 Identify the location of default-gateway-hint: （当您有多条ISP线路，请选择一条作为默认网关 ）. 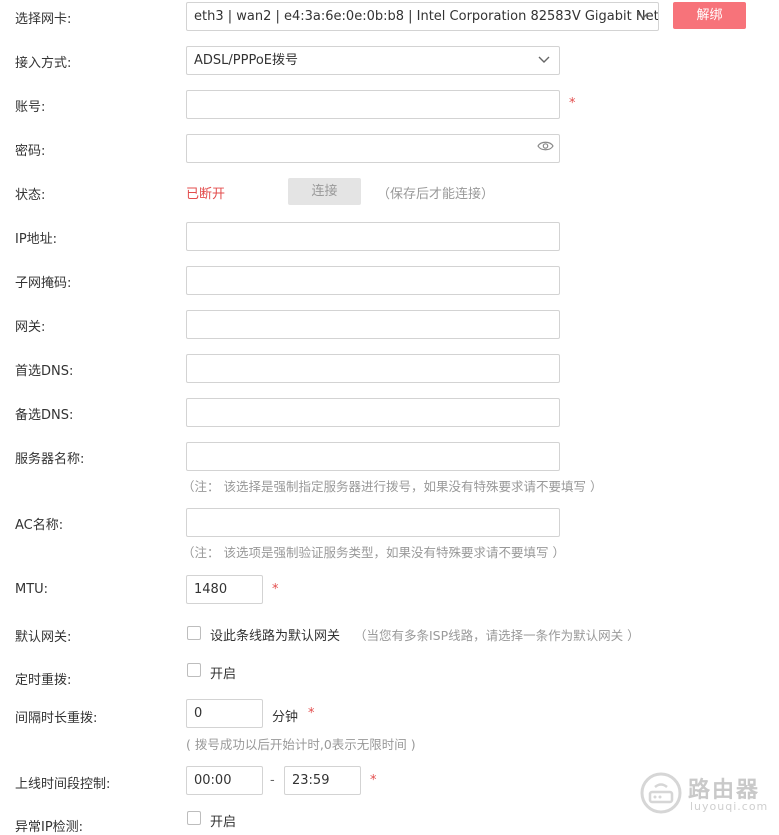
(497, 635).